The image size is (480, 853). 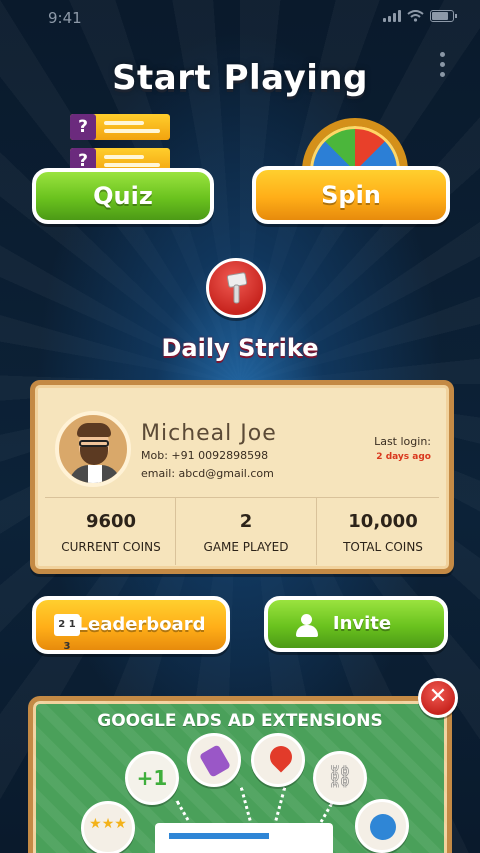 I want to click on wifi-icon, so click(x=415, y=16).